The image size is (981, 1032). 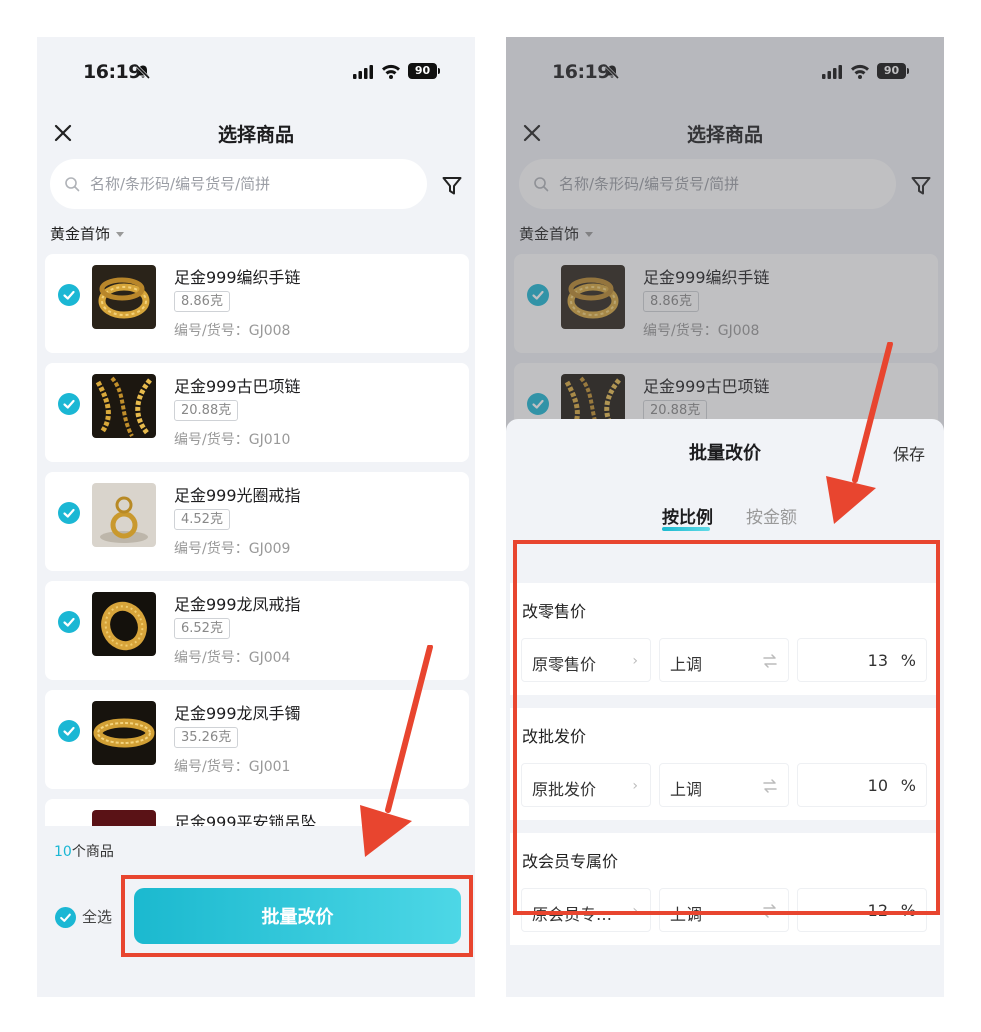 What do you see at coordinates (232, 549) in the screenshot?
I see `product-code: 编号/货号：GJ009` at bounding box center [232, 549].